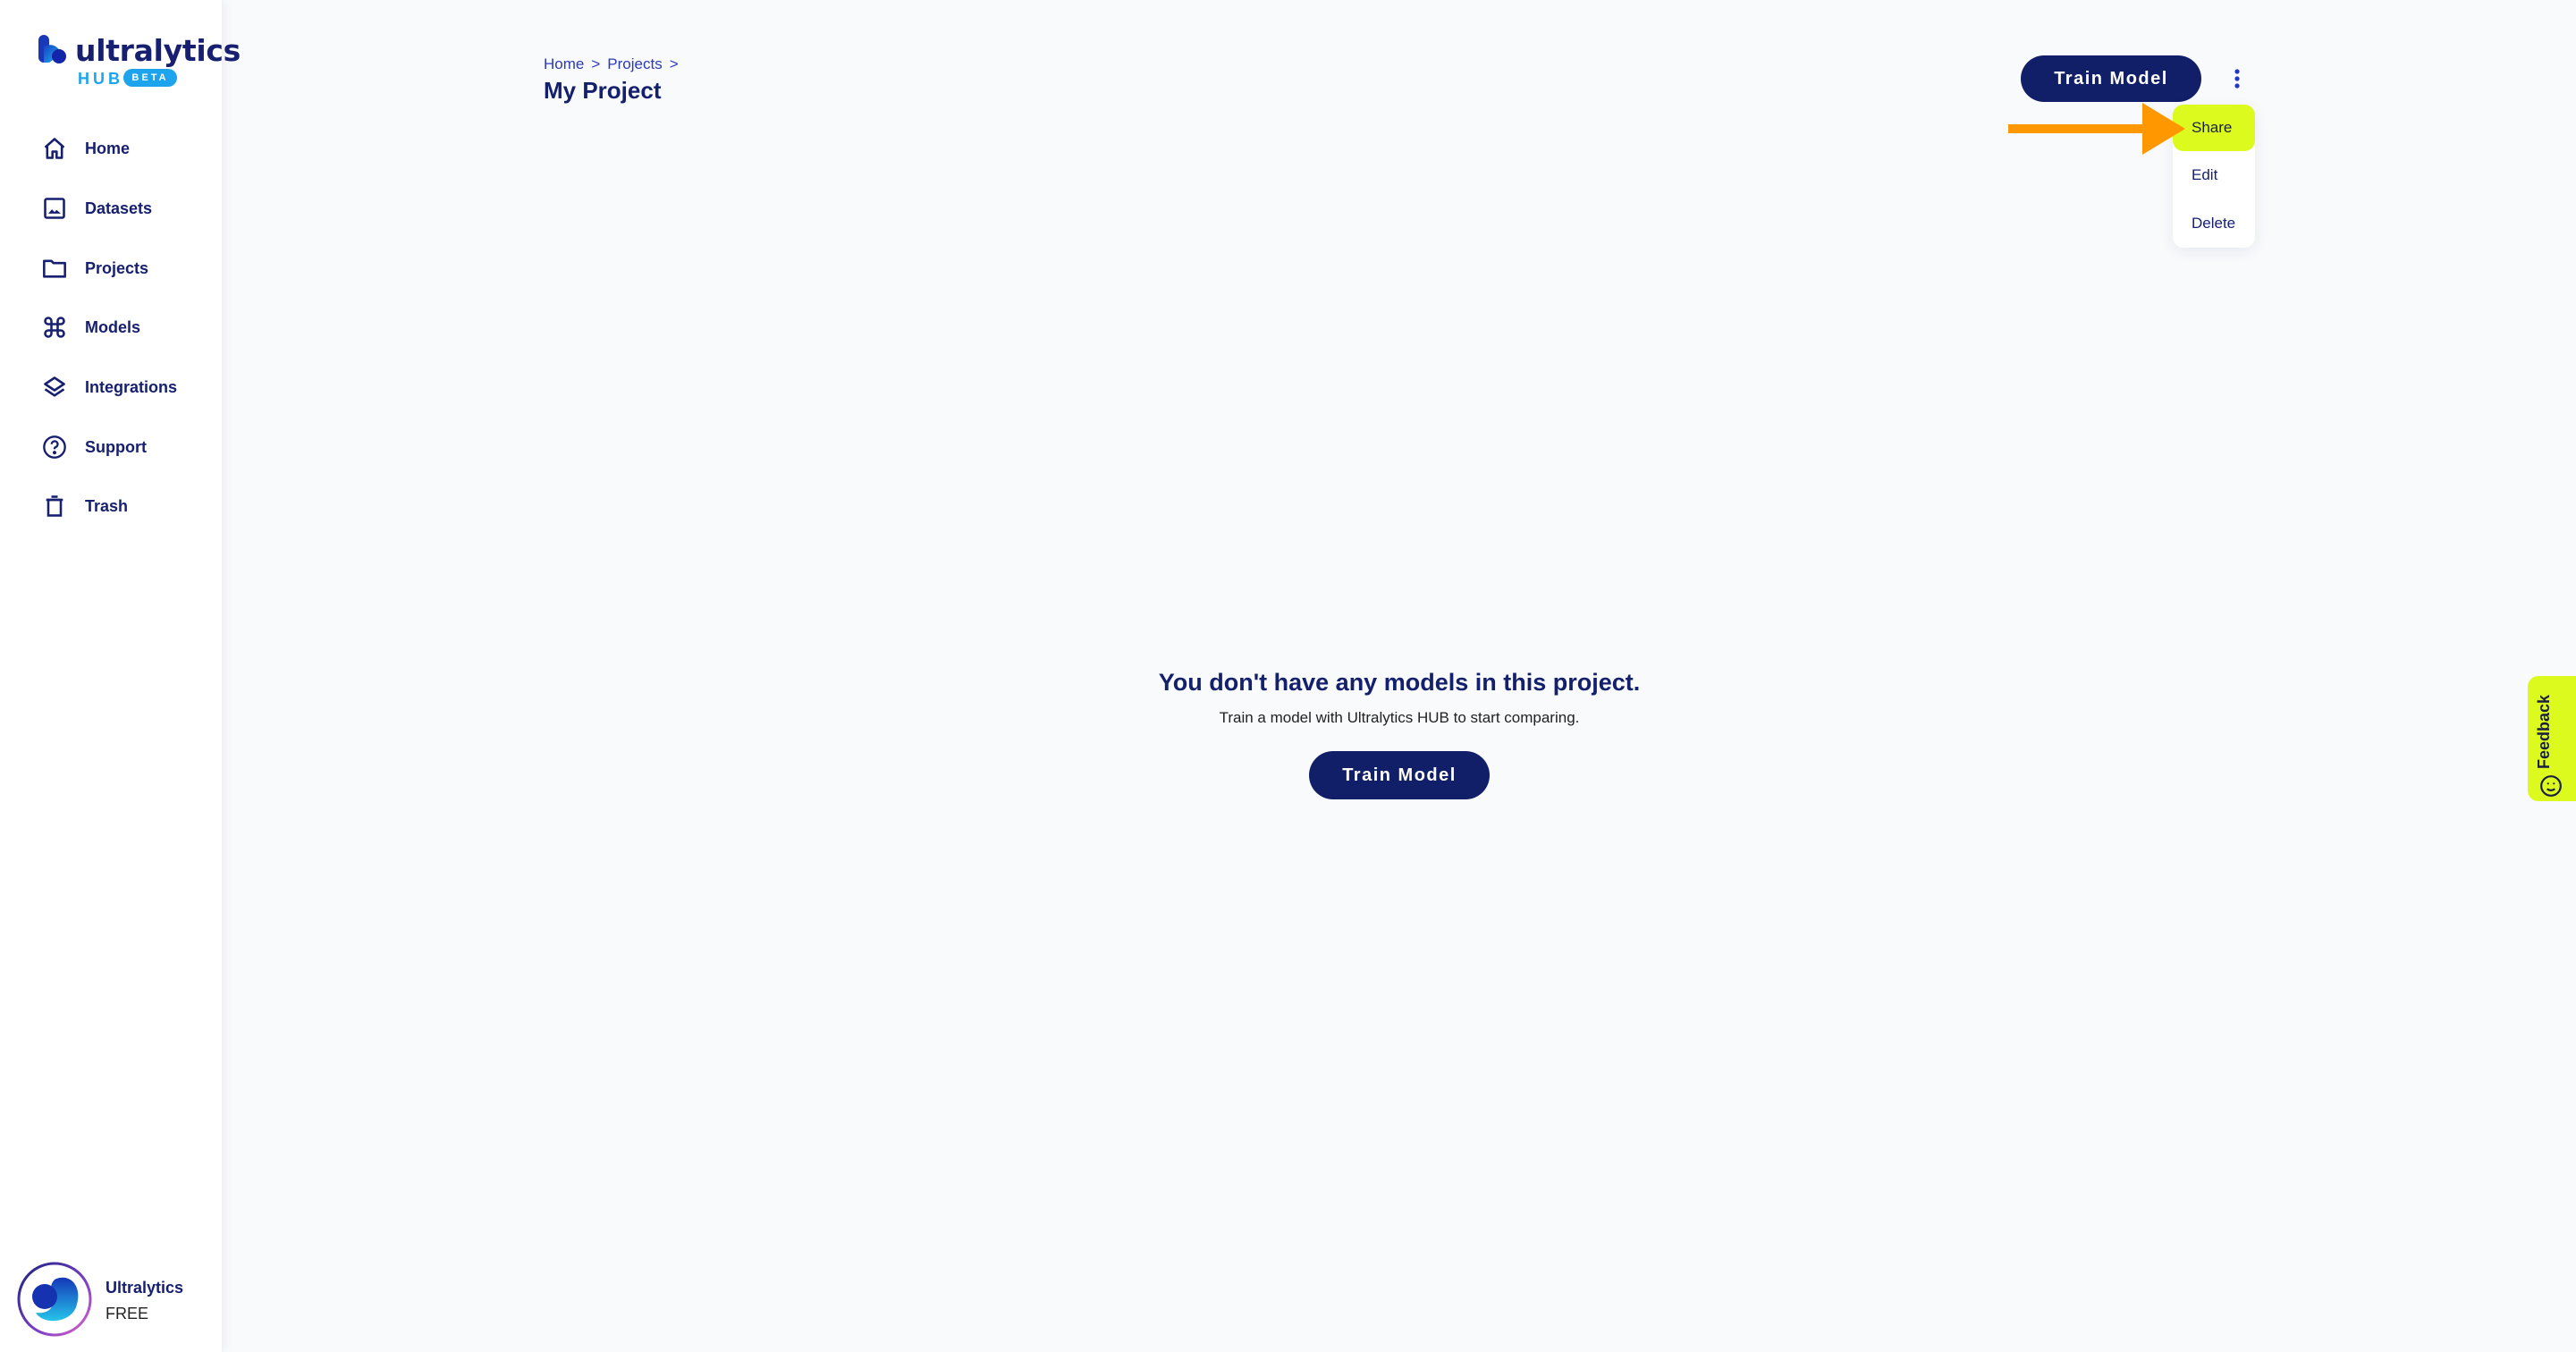 The height and width of the screenshot is (1352, 2576). I want to click on sidebar-item-integrations: Integrations, so click(111, 387).